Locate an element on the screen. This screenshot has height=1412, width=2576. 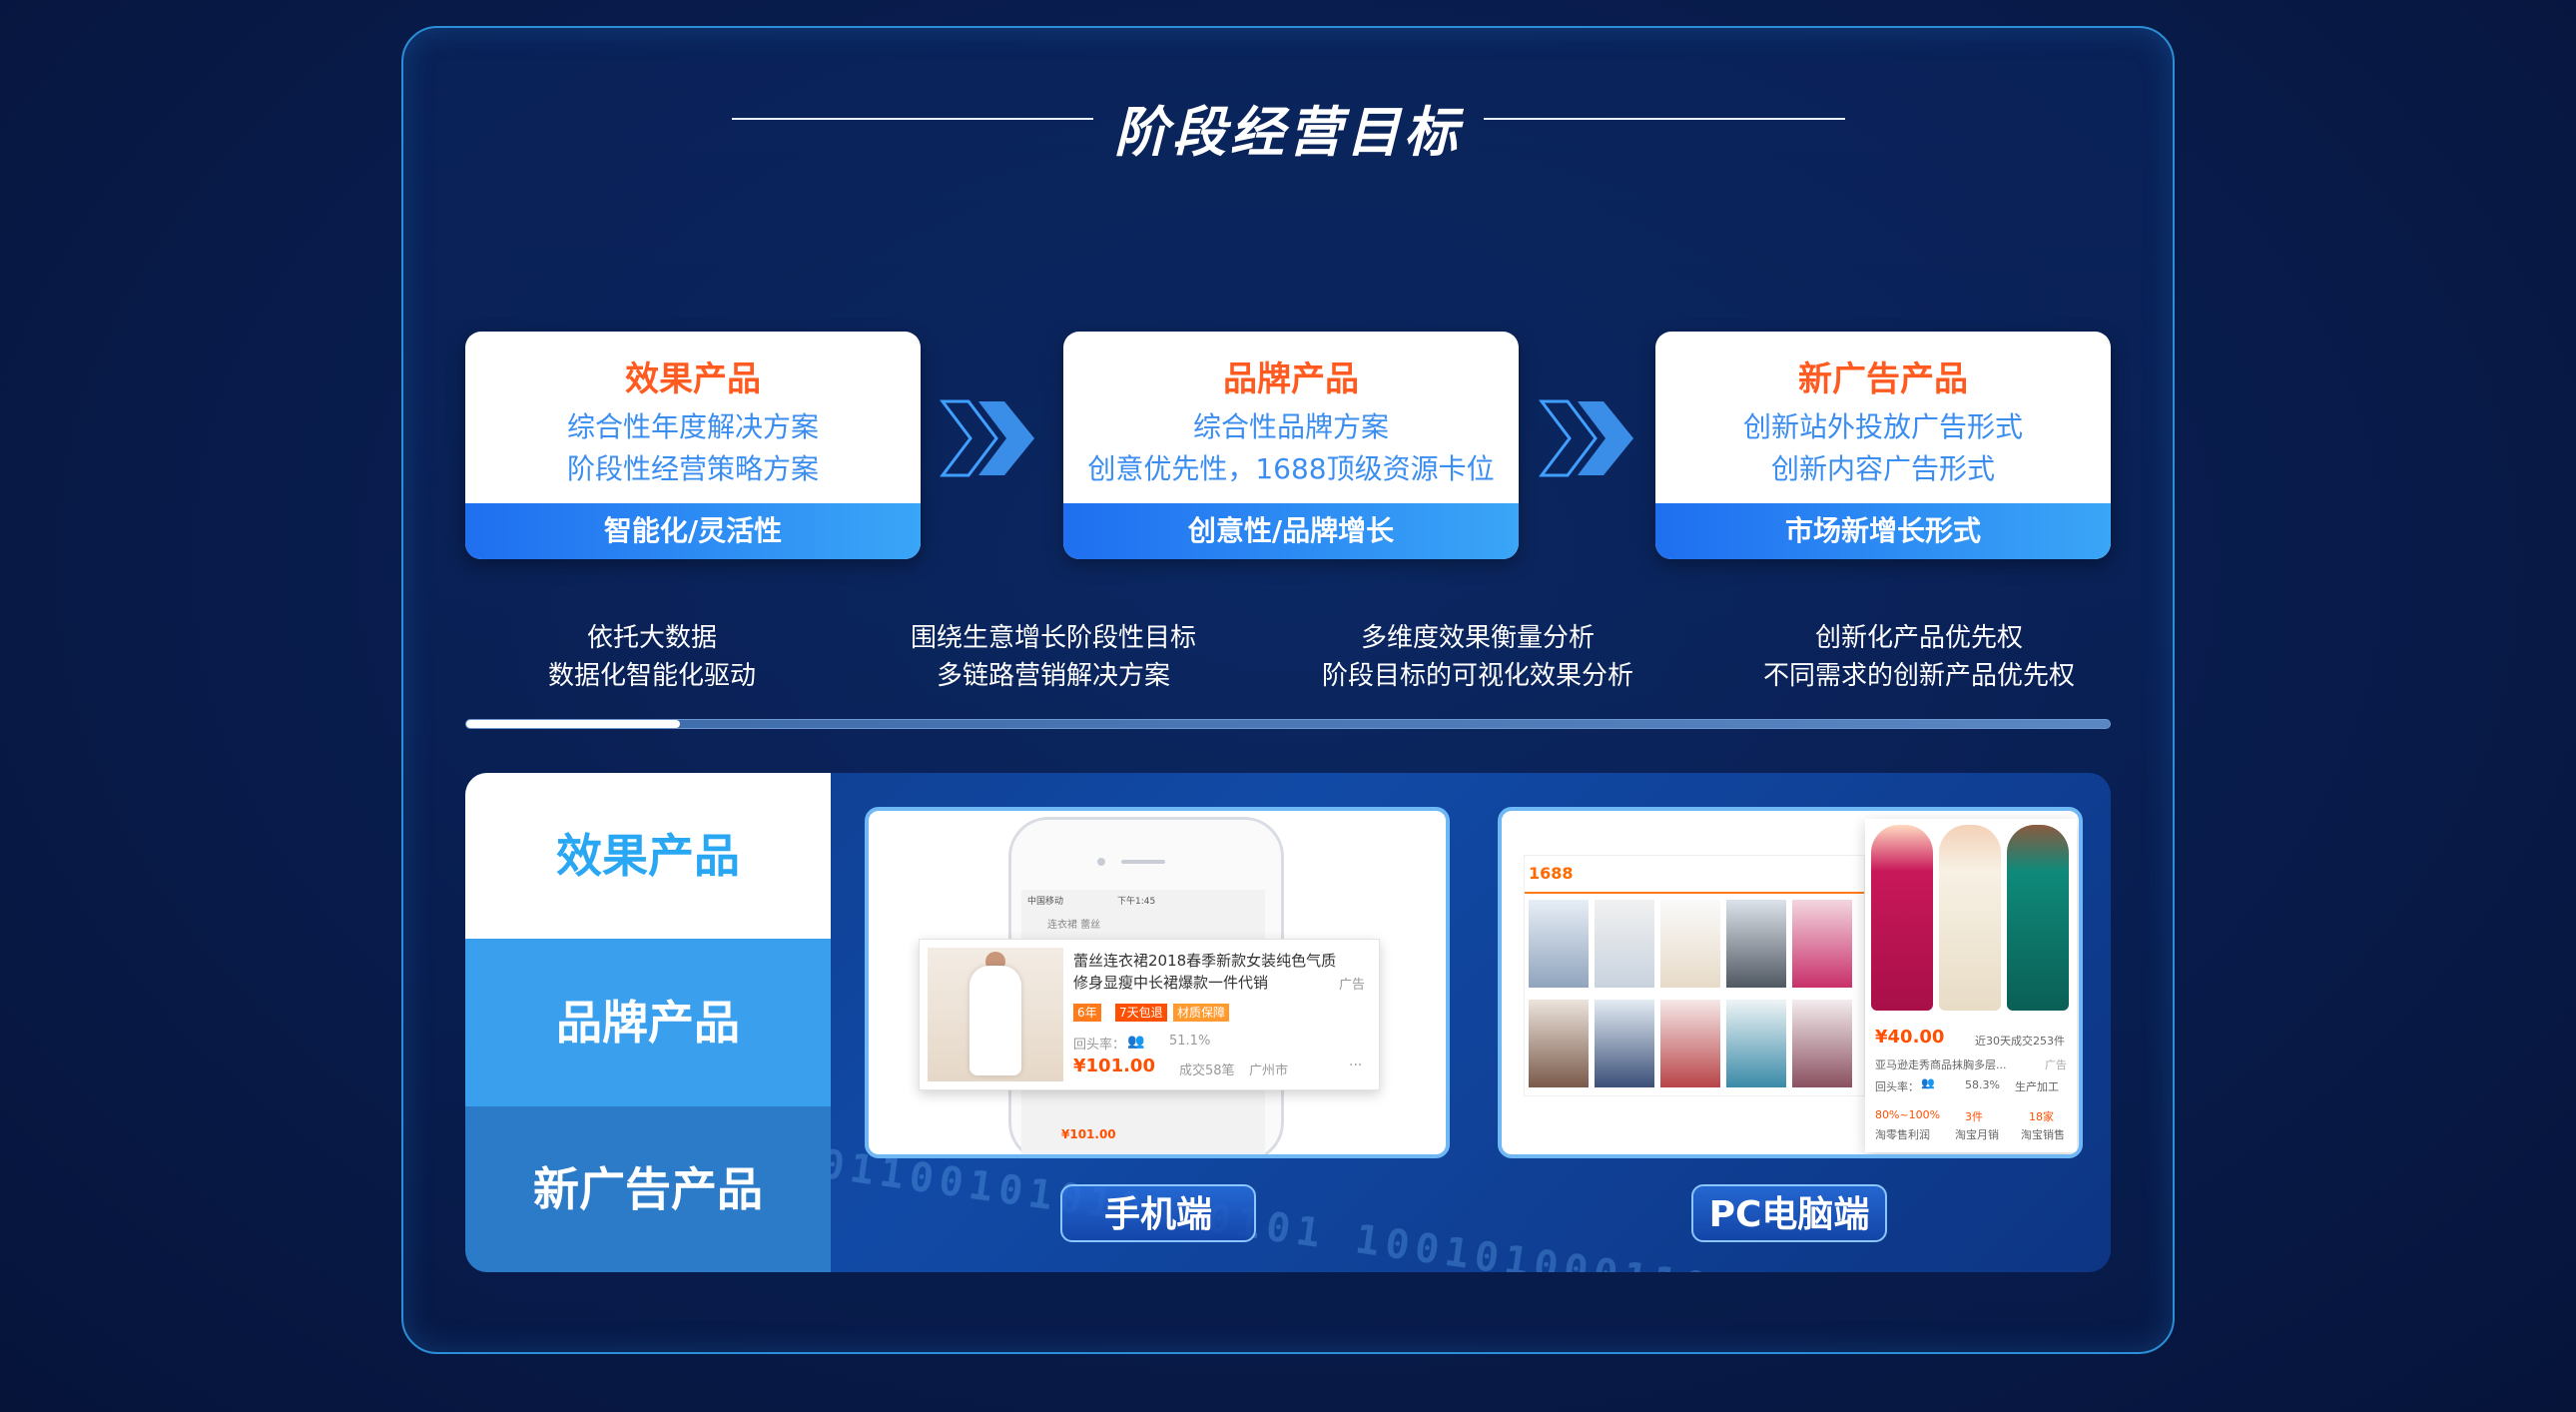
product-title: 修身显瘦中长裙爆款一件代销 is located at coordinates (1171, 983).